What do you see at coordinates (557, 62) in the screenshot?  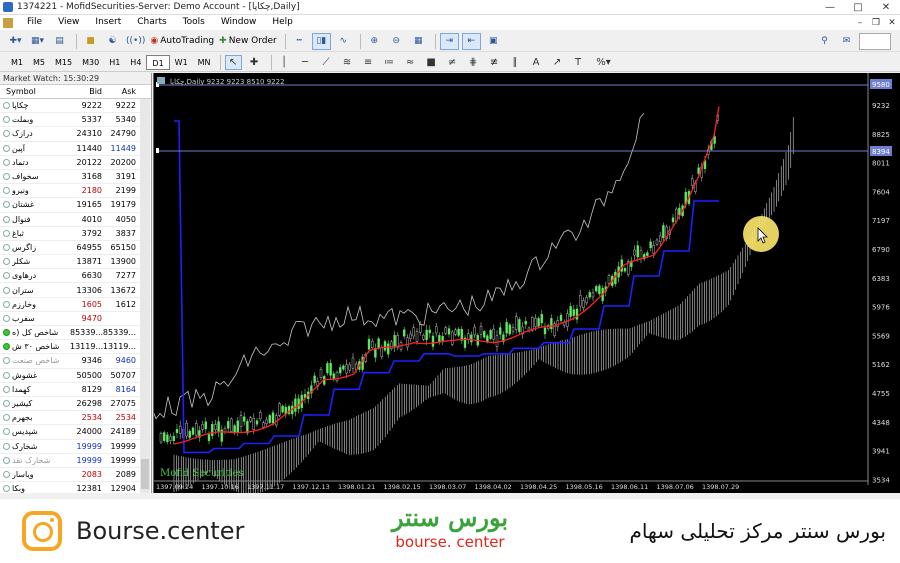 I see `arrow-tool: ↗` at bounding box center [557, 62].